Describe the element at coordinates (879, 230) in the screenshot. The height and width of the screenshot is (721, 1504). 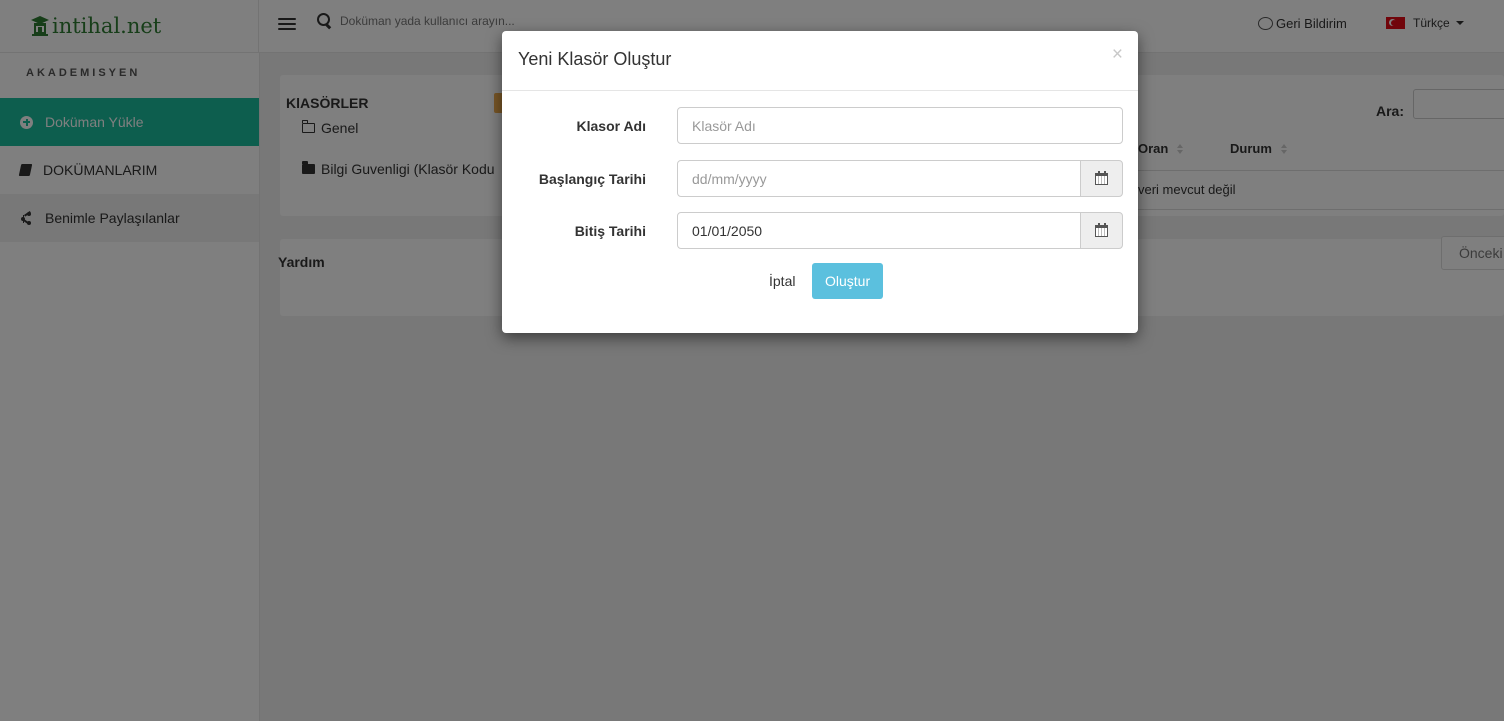
I see `end-date-input` at that location.